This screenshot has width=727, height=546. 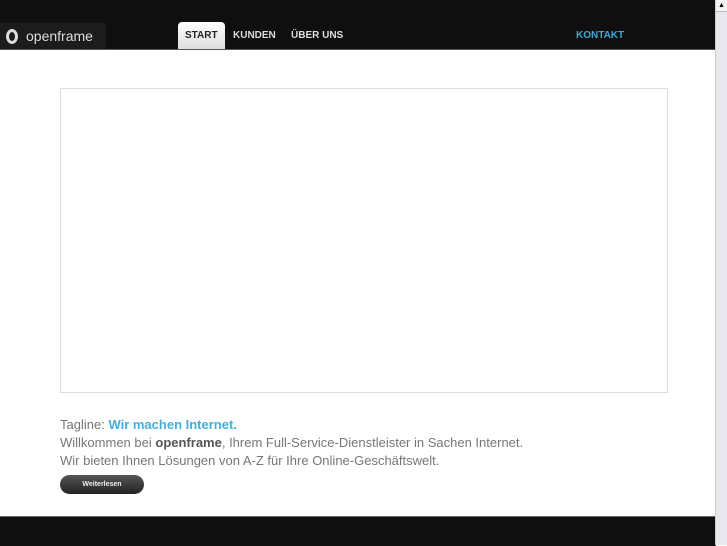 I want to click on nav-start: START, so click(x=201, y=35).